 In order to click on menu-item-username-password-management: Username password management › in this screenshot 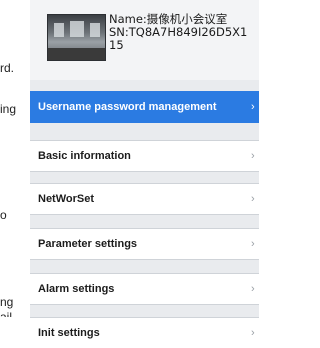, I will do `click(144, 107)`.